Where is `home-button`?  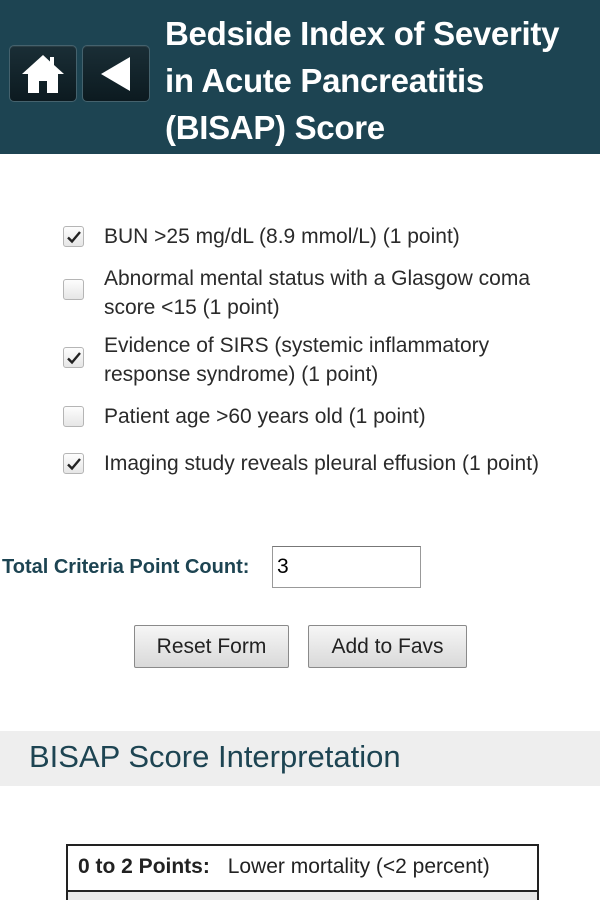
home-button is located at coordinates (43, 73).